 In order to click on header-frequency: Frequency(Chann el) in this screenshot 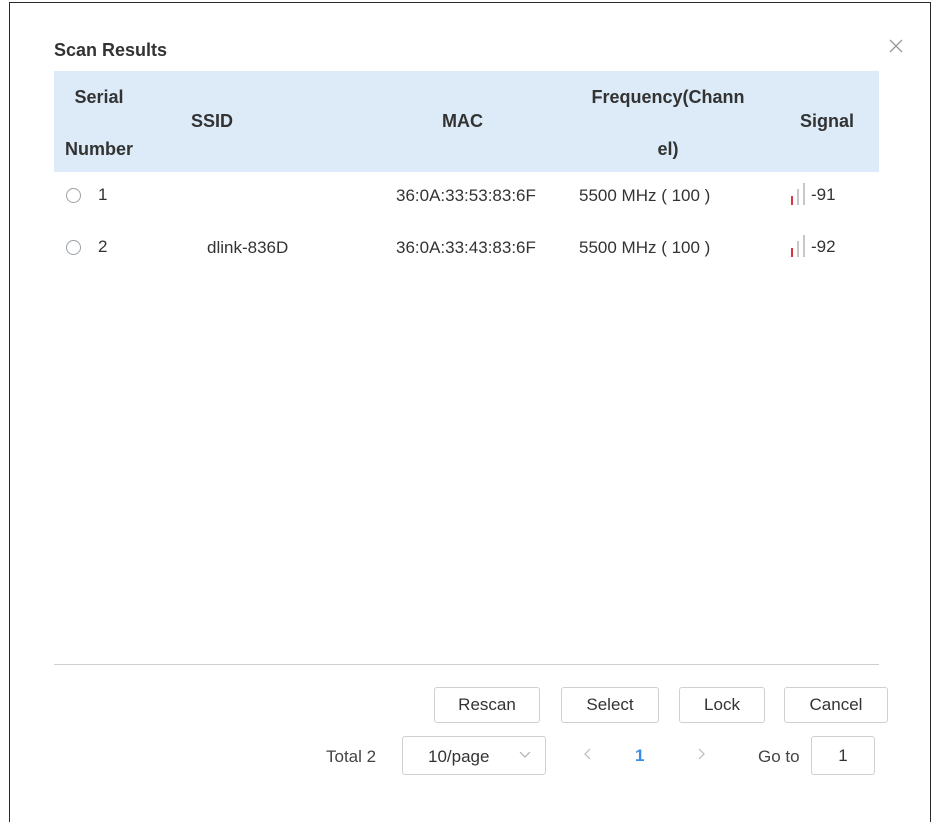, I will do `click(668, 123)`.